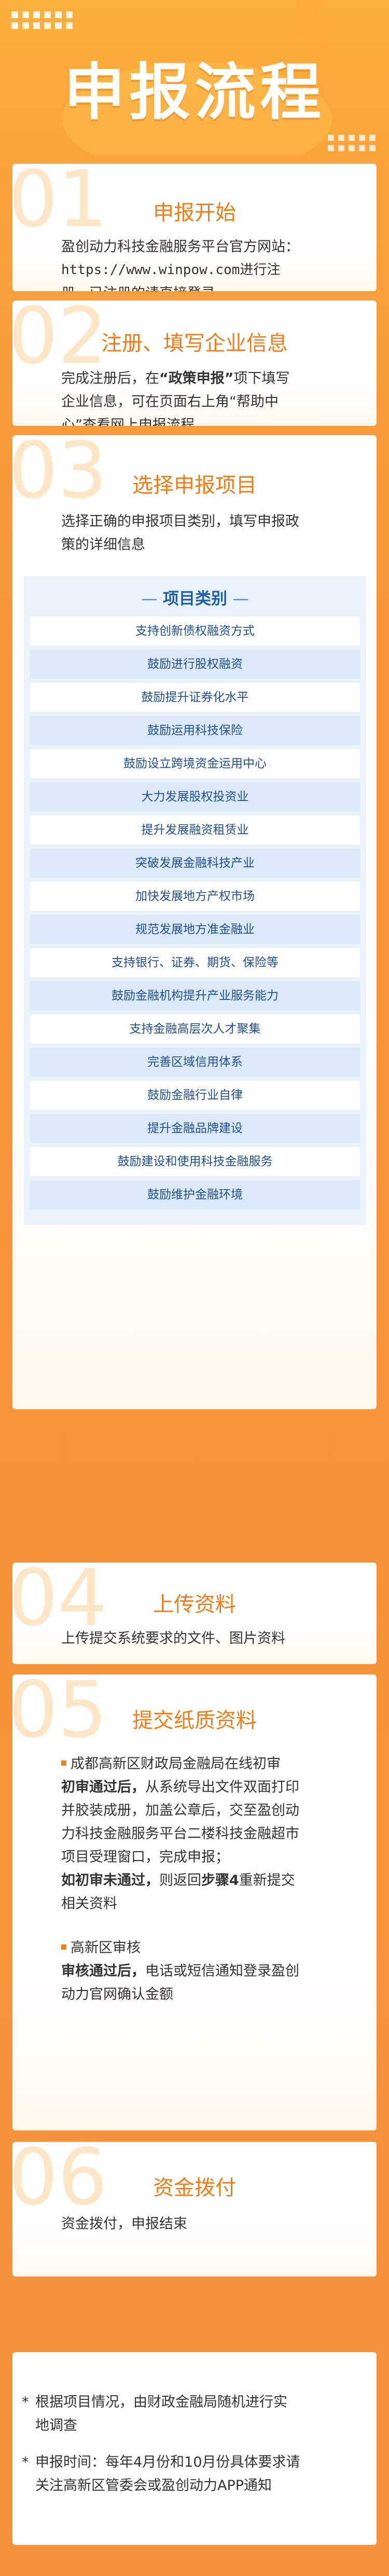  Describe the element at coordinates (195, 730) in the screenshot. I see `project-type-item: 鼓励运用科技保险` at that location.